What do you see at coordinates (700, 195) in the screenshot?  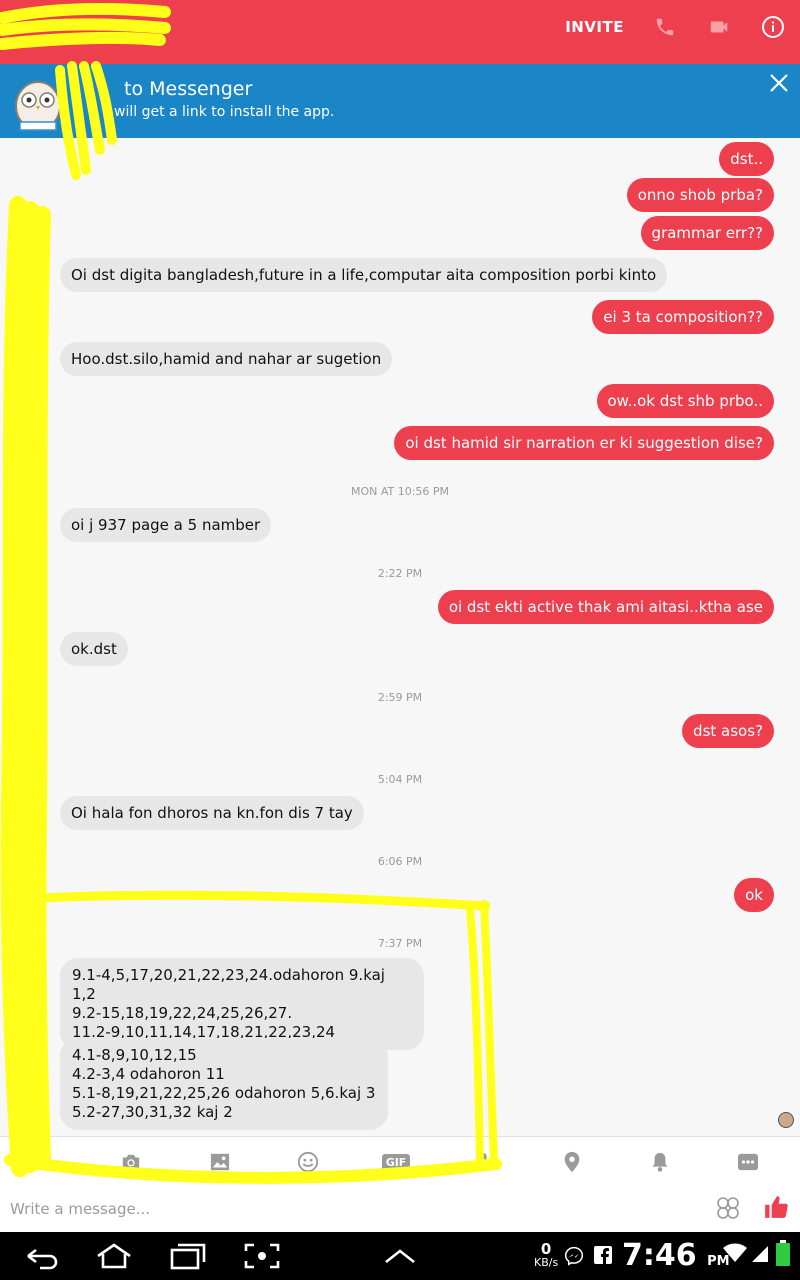 I see `message-bubble-sent: onno shob prba?` at bounding box center [700, 195].